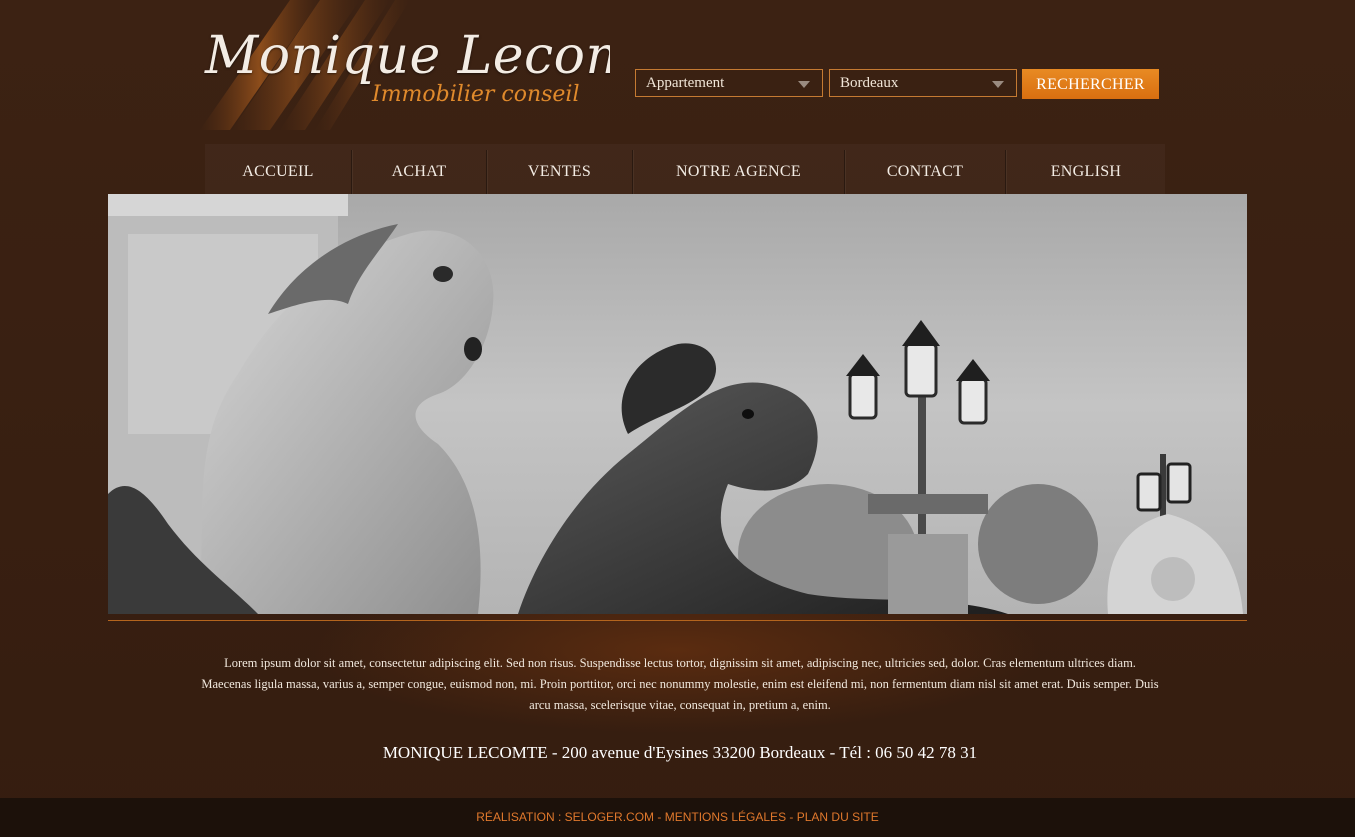  I want to click on footer-link-plan-du-site: PLAN DU SITE, so click(838, 817).